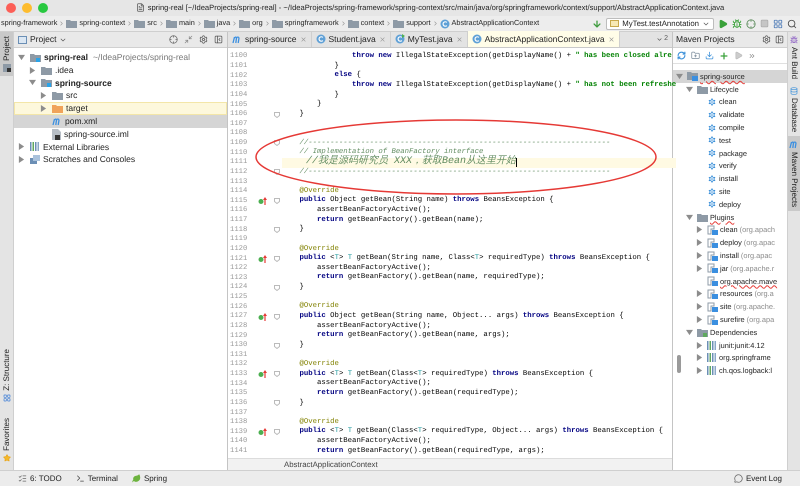 The image size is (800, 486). Describe the element at coordinates (764, 23) in the screenshot. I see `stop-icon` at that location.